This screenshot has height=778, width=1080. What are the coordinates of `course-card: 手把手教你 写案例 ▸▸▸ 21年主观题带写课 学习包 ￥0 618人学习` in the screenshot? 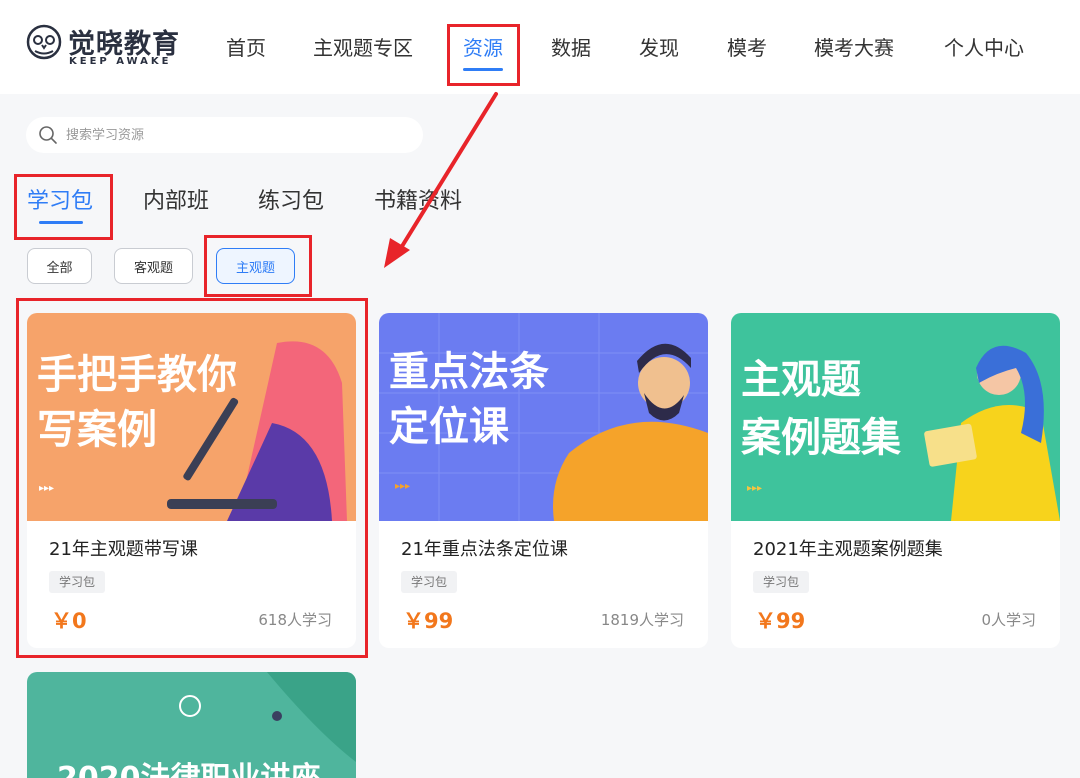 It's located at (191, 480).